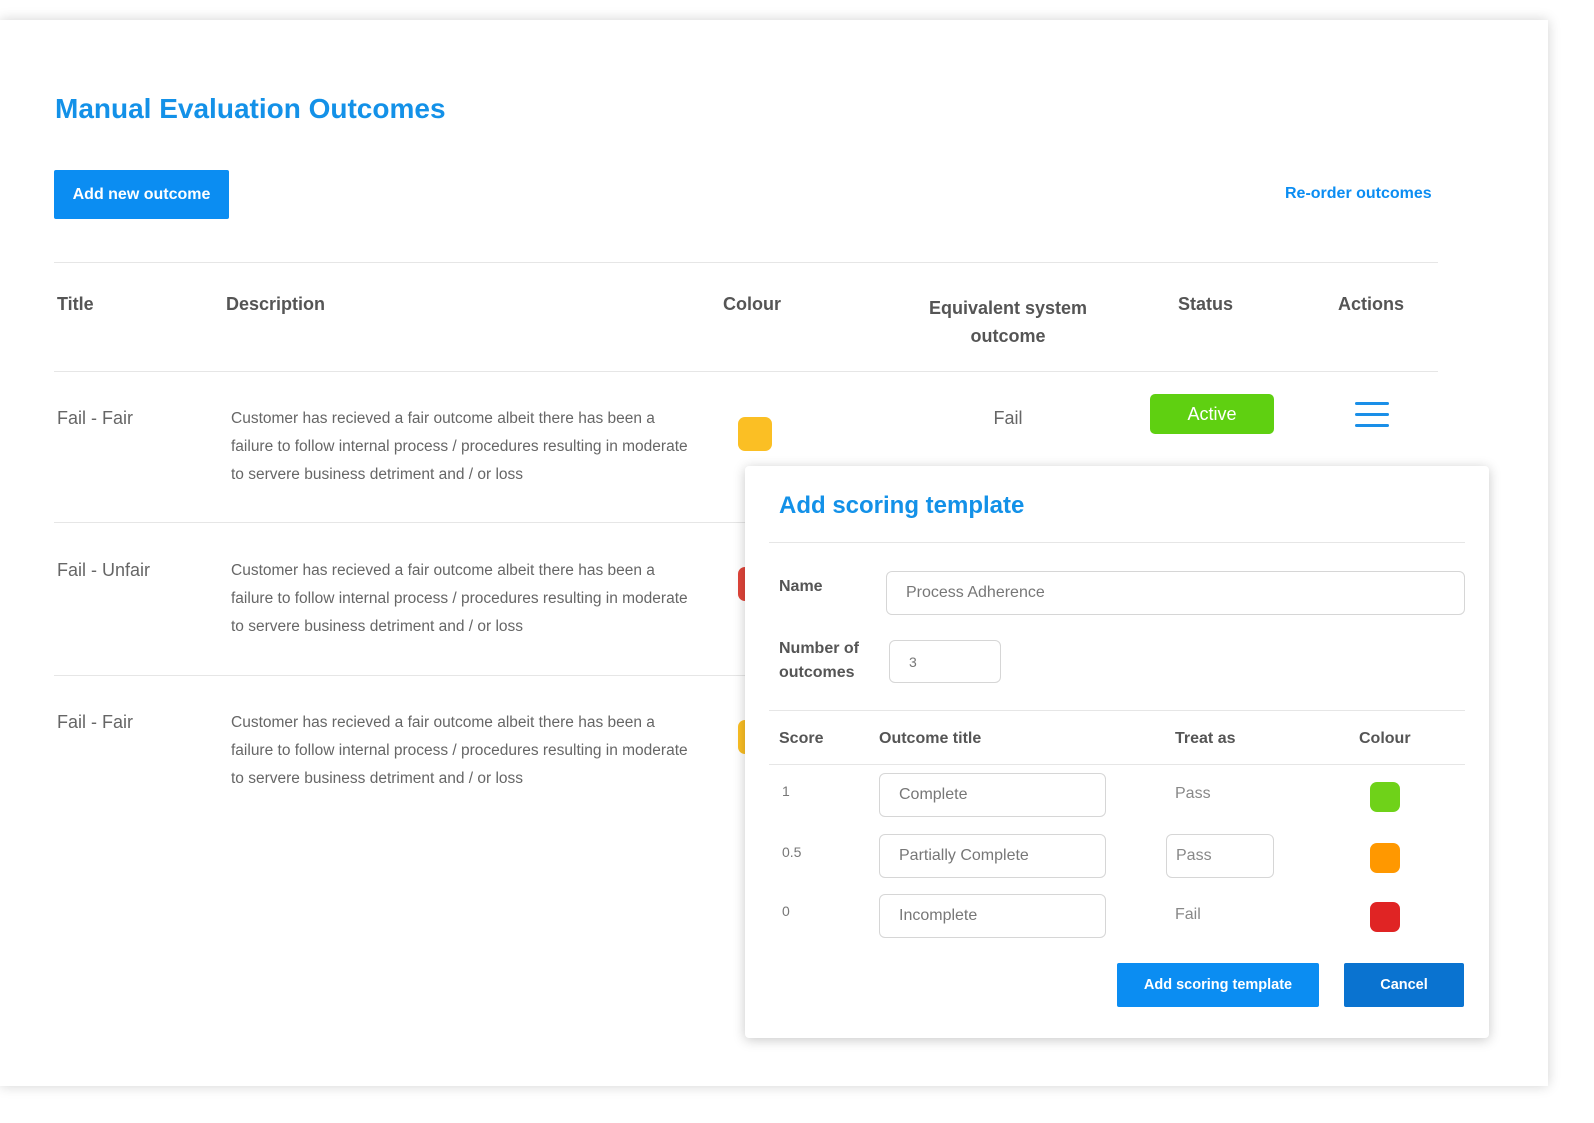 Image resolution: width=1594 pixels, height=1123 pixels. Describe the element at coordinates (1193, 794) in the screenshot. I see `outcome-treat-as: Pass` at that location.